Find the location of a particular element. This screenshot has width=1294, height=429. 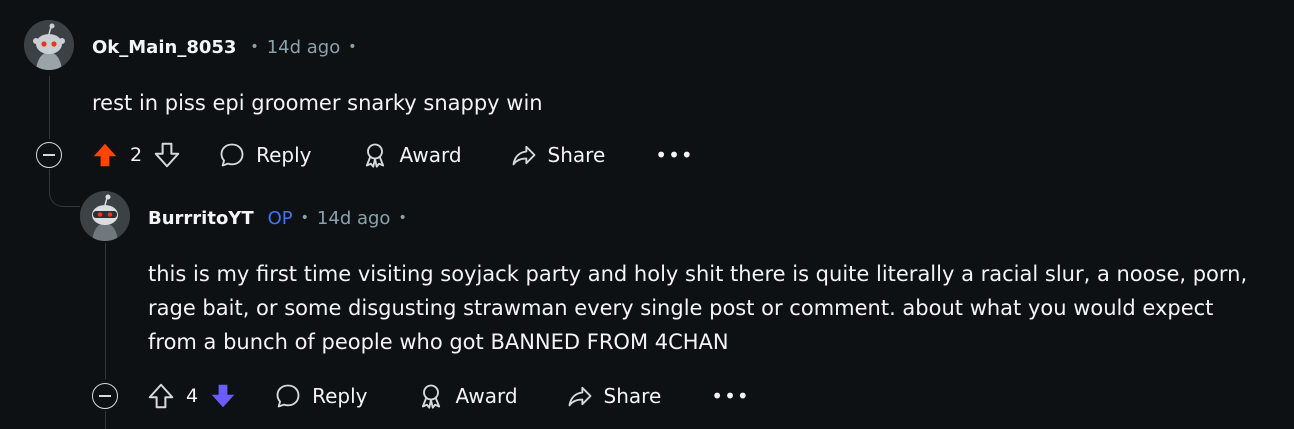

vote-controls: 4 is located at coordinates (192, 396).